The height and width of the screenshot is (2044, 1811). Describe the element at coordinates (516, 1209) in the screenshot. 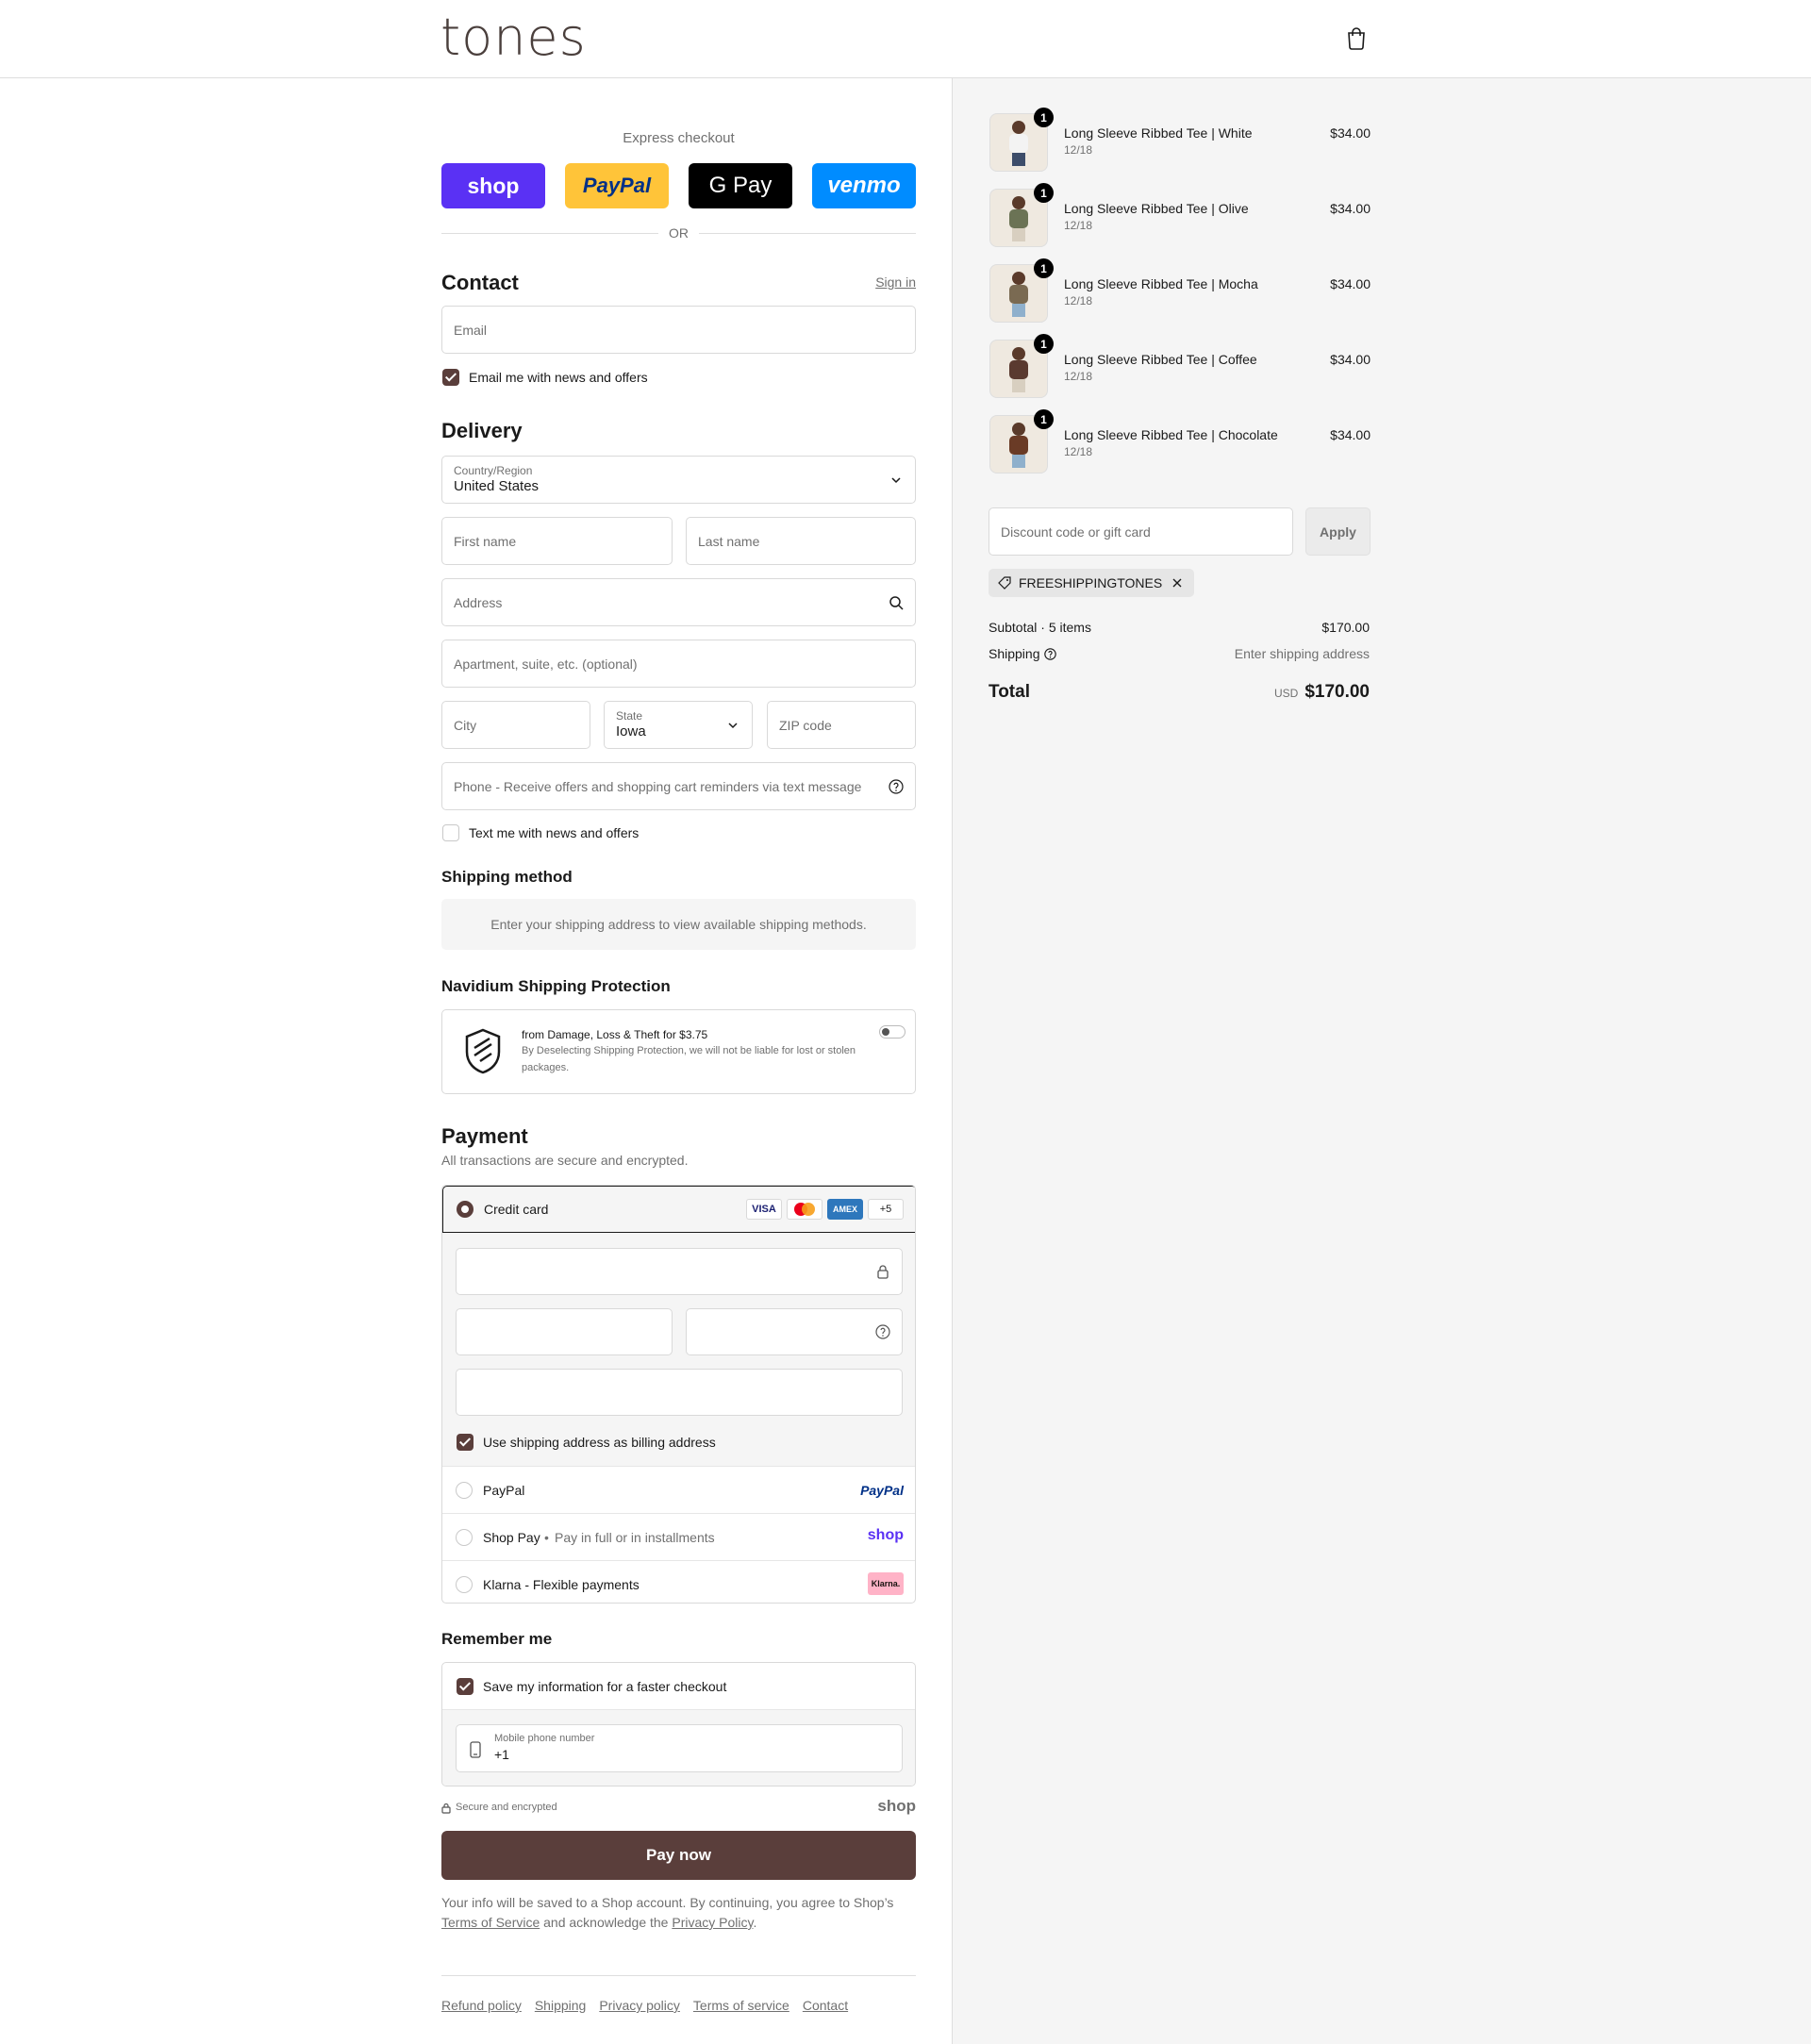

I see `credit-card-label: Credit card` at that location.